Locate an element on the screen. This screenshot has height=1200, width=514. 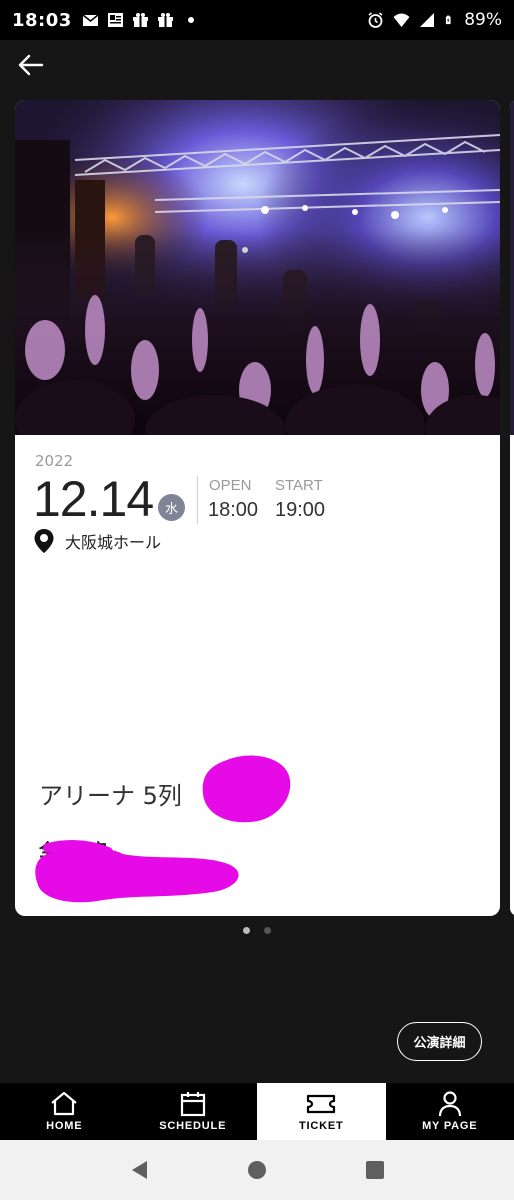
location-pin-icon is located at coordinates (44, 541).